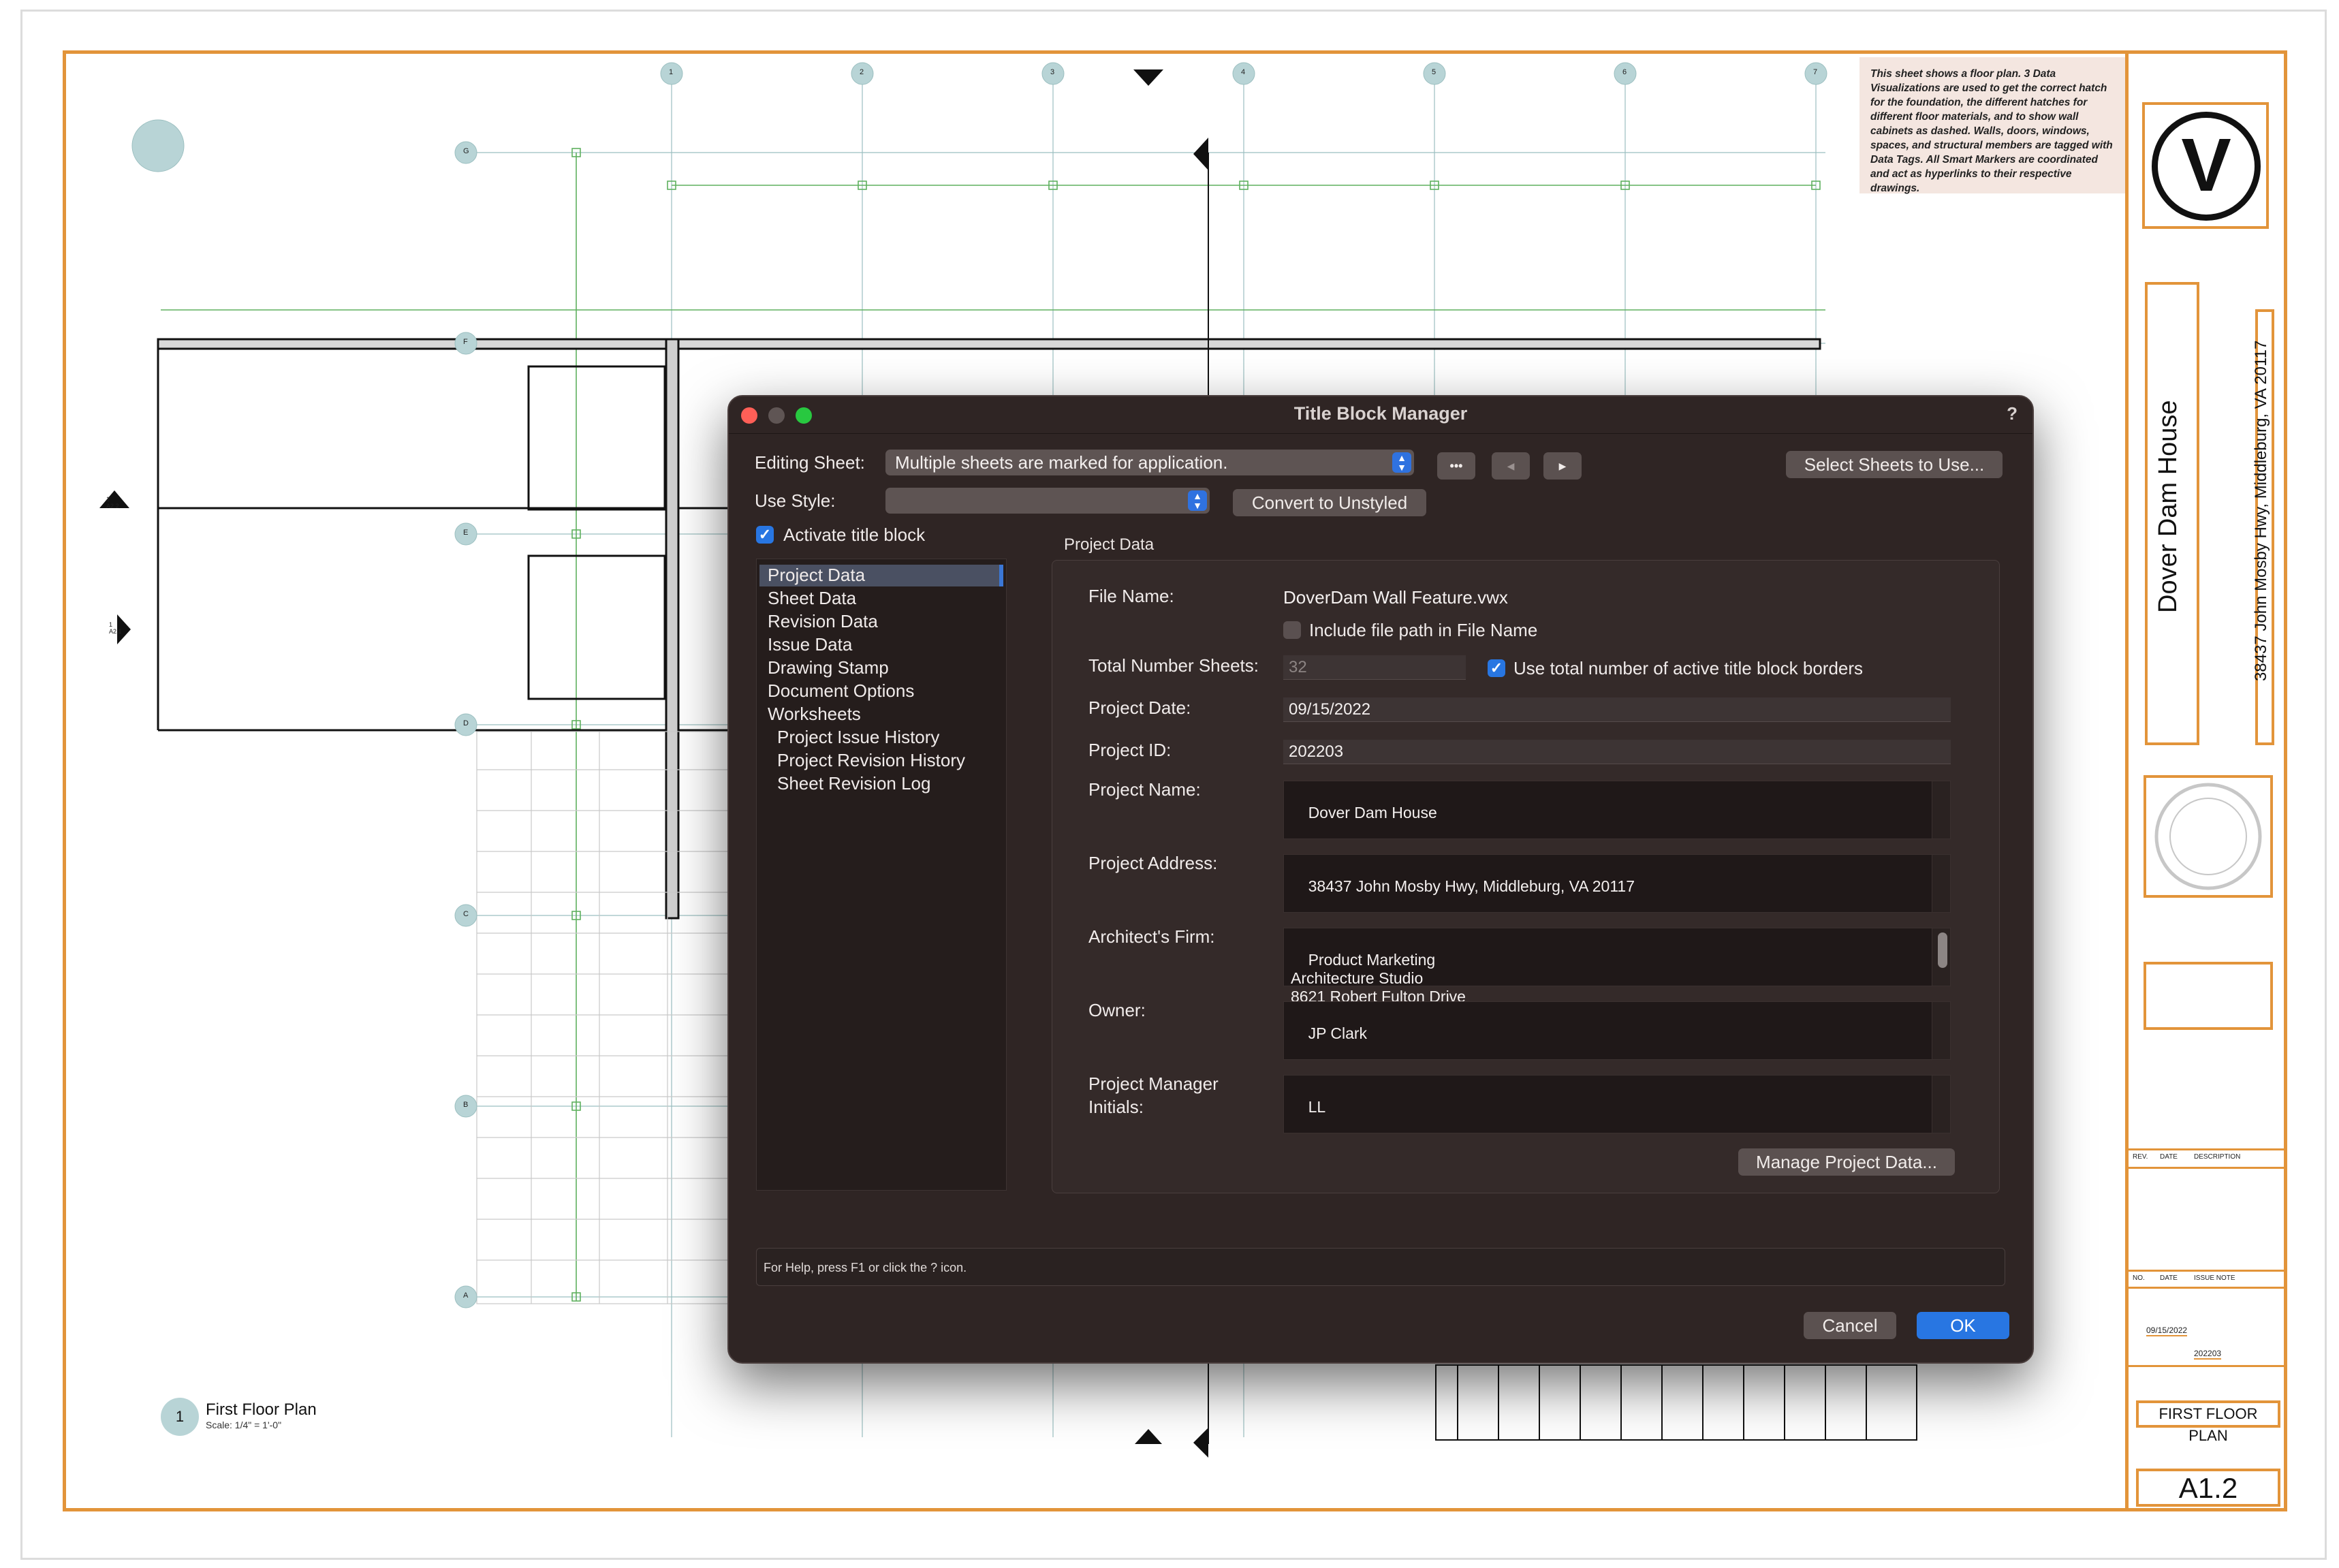 Image resolution: width=2339 pixels, height=1568 pixels. I want to click on dialog-title: Title Block Manager, so click(1381, 413).